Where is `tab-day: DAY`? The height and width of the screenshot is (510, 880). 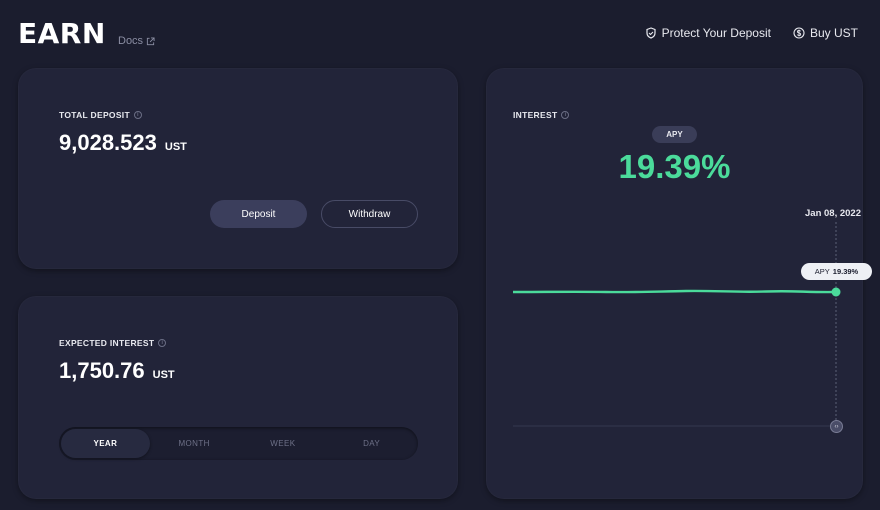 tab-day: DAY is located at coordinates (371, 443).